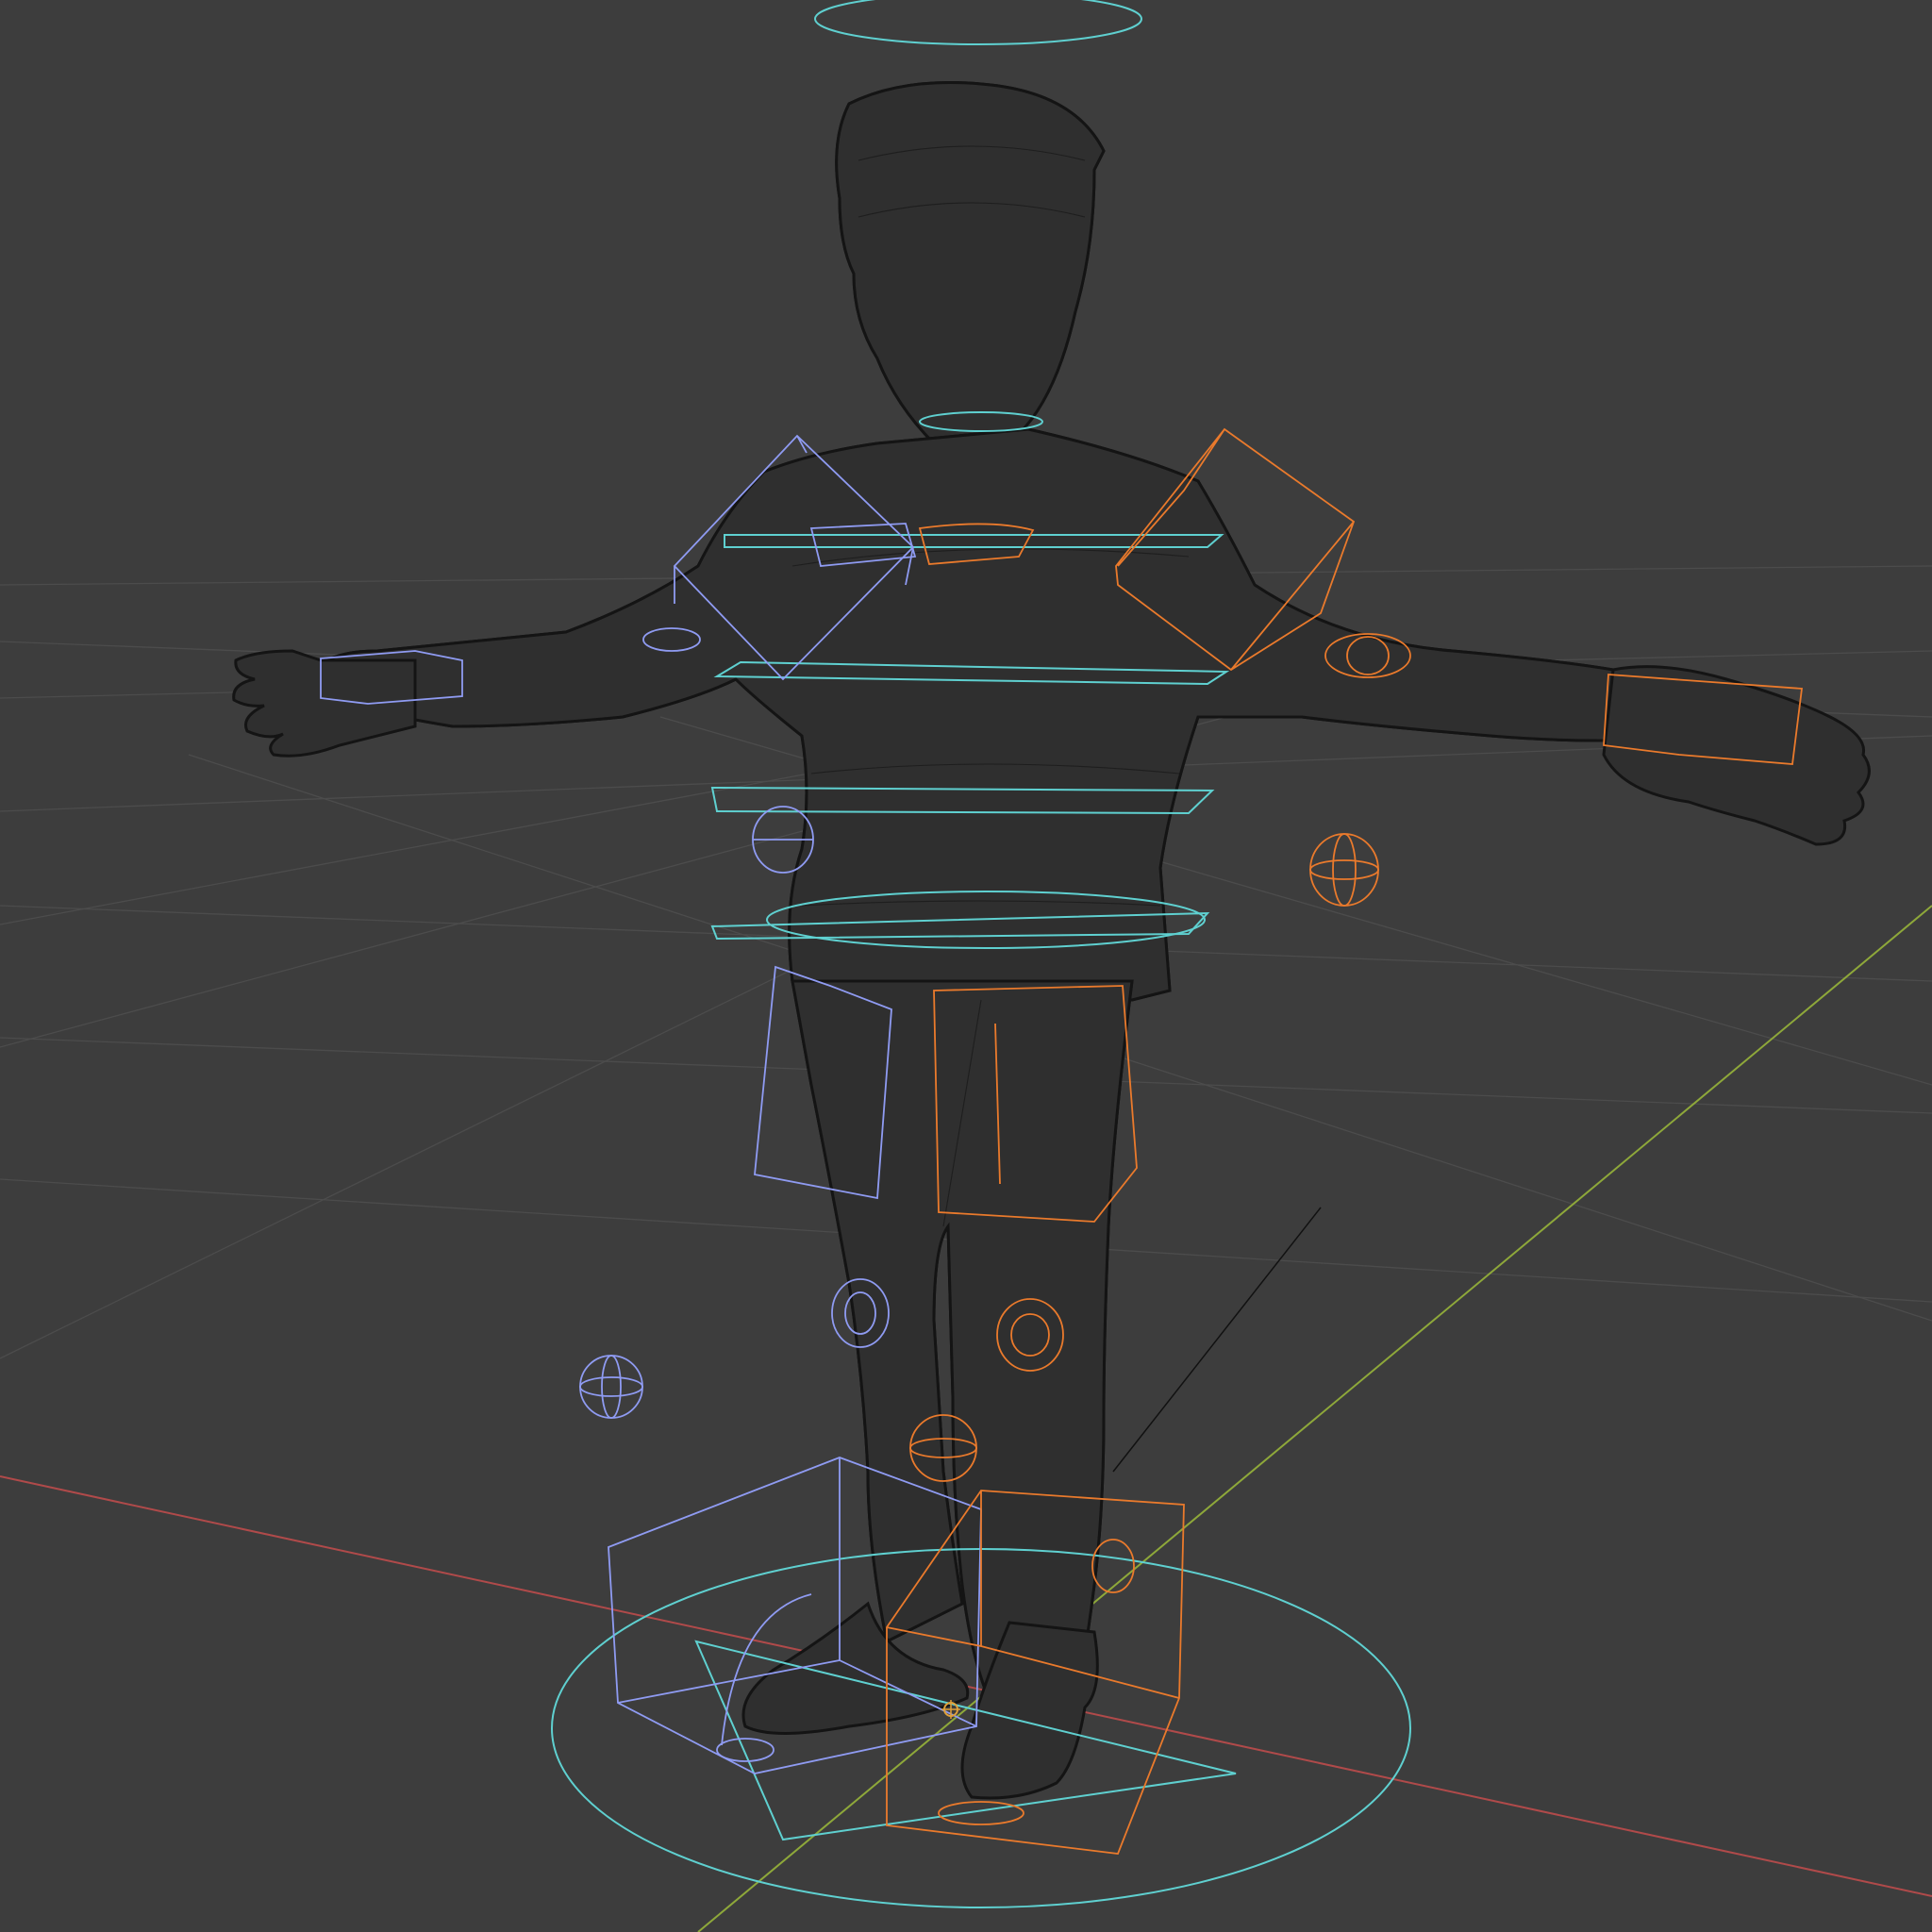 The width and height of the screenshot is (1932, 1932). I want to click on head-top-control, so click(978, 23).